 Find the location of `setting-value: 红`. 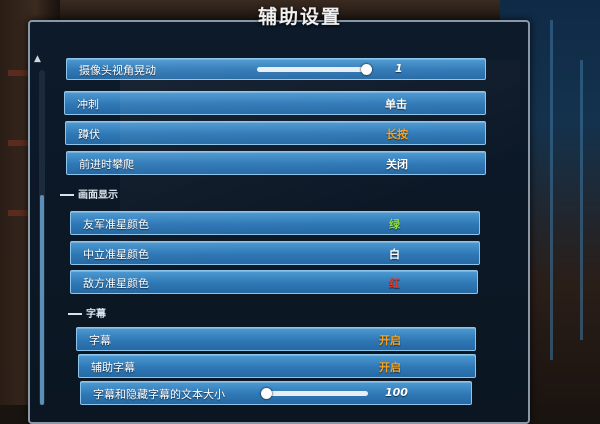

setting-value: 红 is located at coordinates (394, 283).